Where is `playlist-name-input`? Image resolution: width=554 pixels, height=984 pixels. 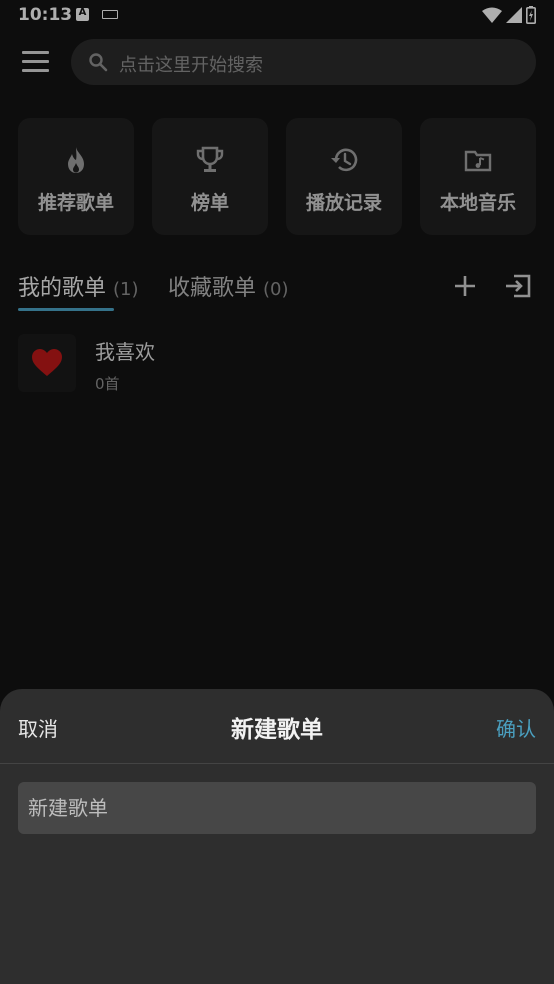 playlist-name-input is located at coordinates (277, 808).